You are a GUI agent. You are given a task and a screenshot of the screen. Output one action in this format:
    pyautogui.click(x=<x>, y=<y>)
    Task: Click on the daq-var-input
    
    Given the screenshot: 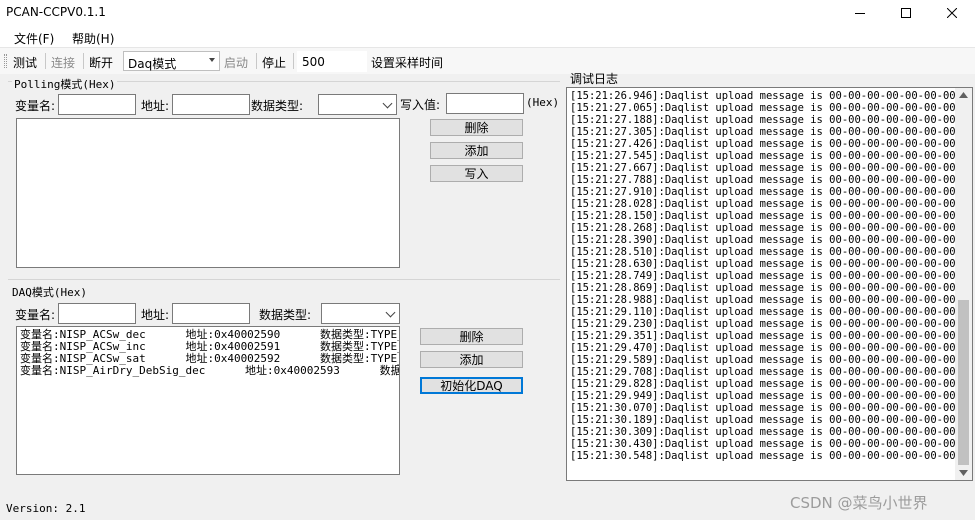 What is the action you would take?
    pyautogui.click(x=97, y=313)
    